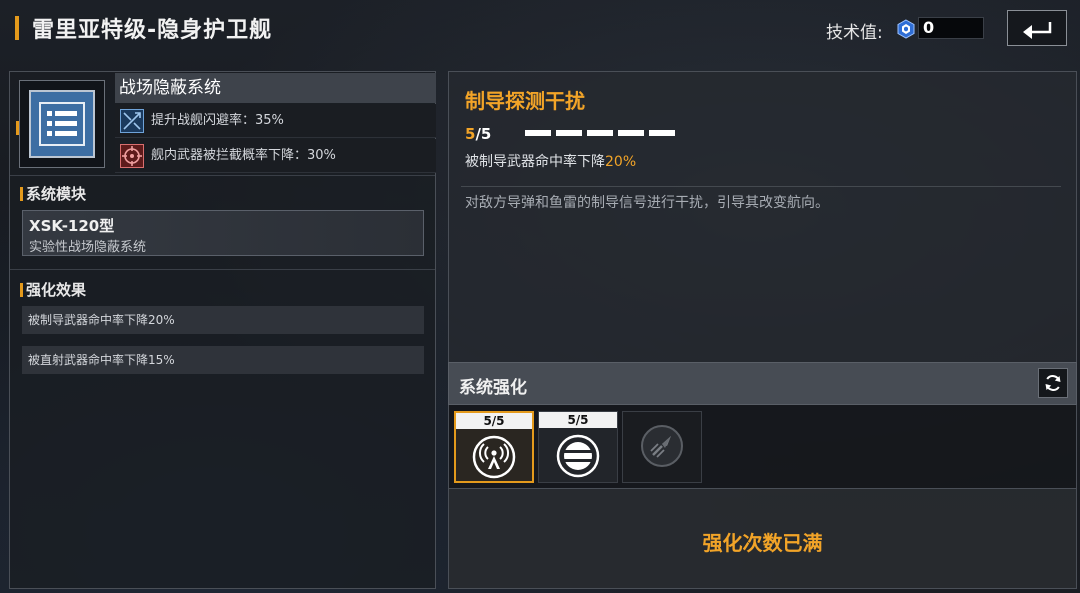  I want to click on missile-locked-icon, so click(662, 448).